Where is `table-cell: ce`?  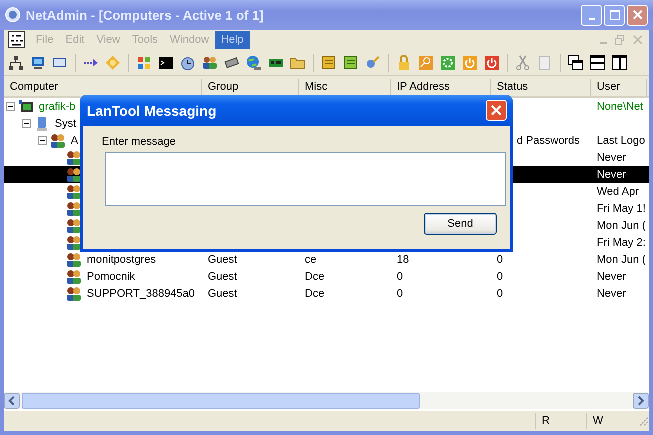
table-cell: ce is located at coordinates (311, 260).